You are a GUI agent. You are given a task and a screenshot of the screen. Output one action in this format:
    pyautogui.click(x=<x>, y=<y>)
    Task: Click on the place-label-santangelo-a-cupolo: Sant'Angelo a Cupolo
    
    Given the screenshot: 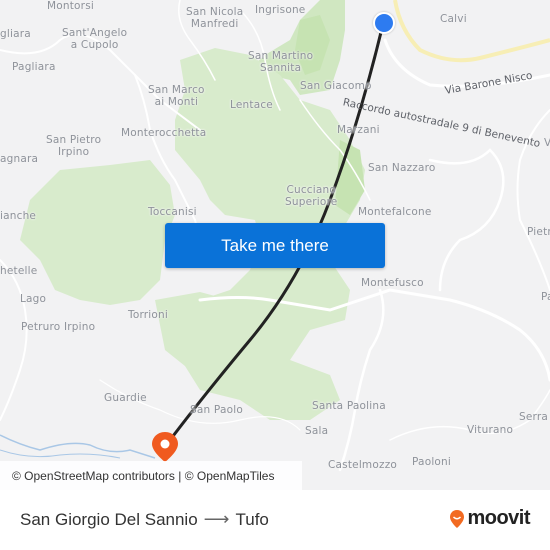 What is the action you would take?
    pyautogui.click(x=95, y=39)
    